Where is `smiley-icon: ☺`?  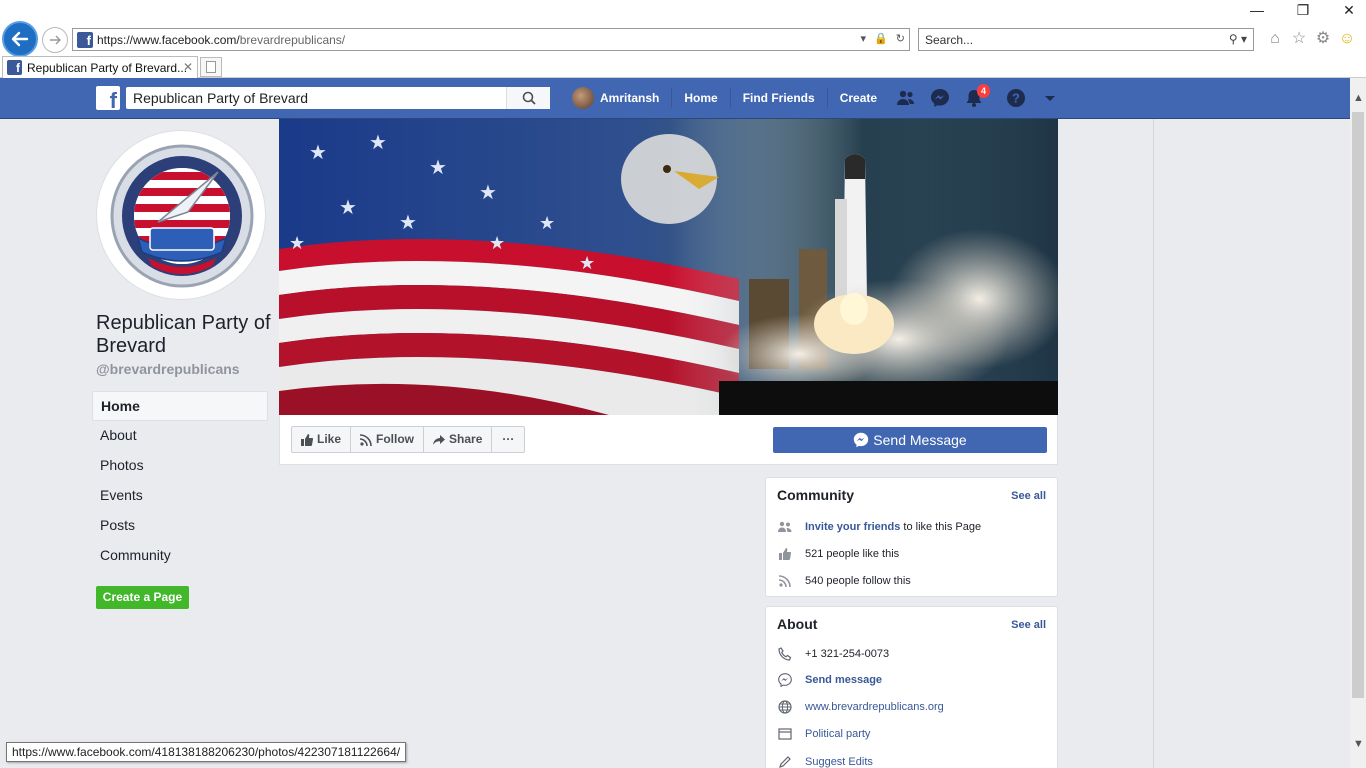
smiley-icon: ☺ is located at coordinates (1347, 39).